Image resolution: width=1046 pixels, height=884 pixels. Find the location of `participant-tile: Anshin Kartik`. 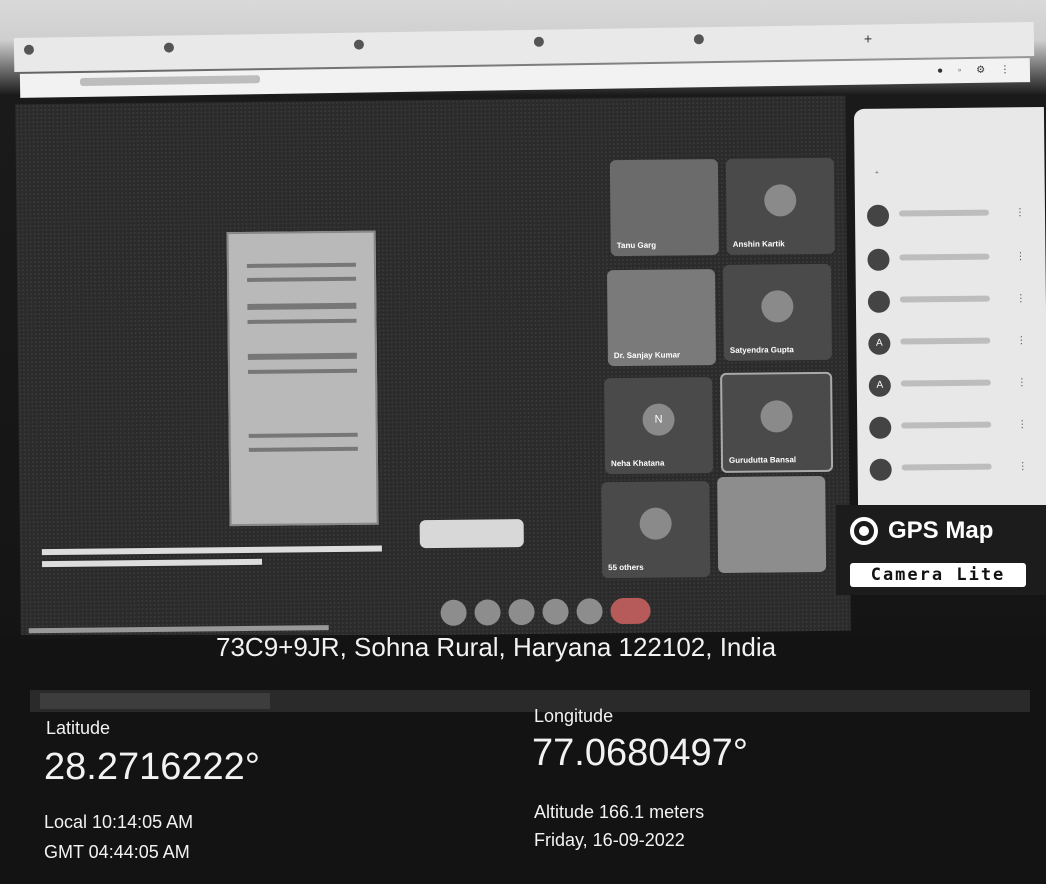

participant-tile: Anshin Kartik is located at coordinates (780, 206).